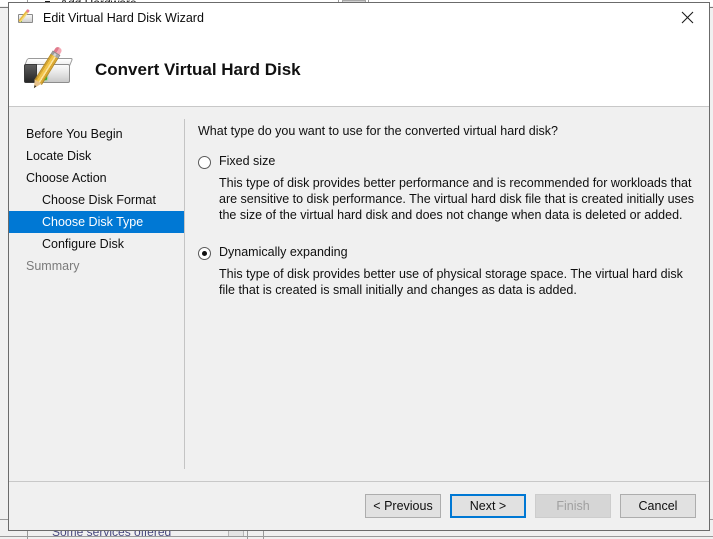  I want to click on wizard-footer: < Previous Next > Finish Cancel, so click(359, 505).